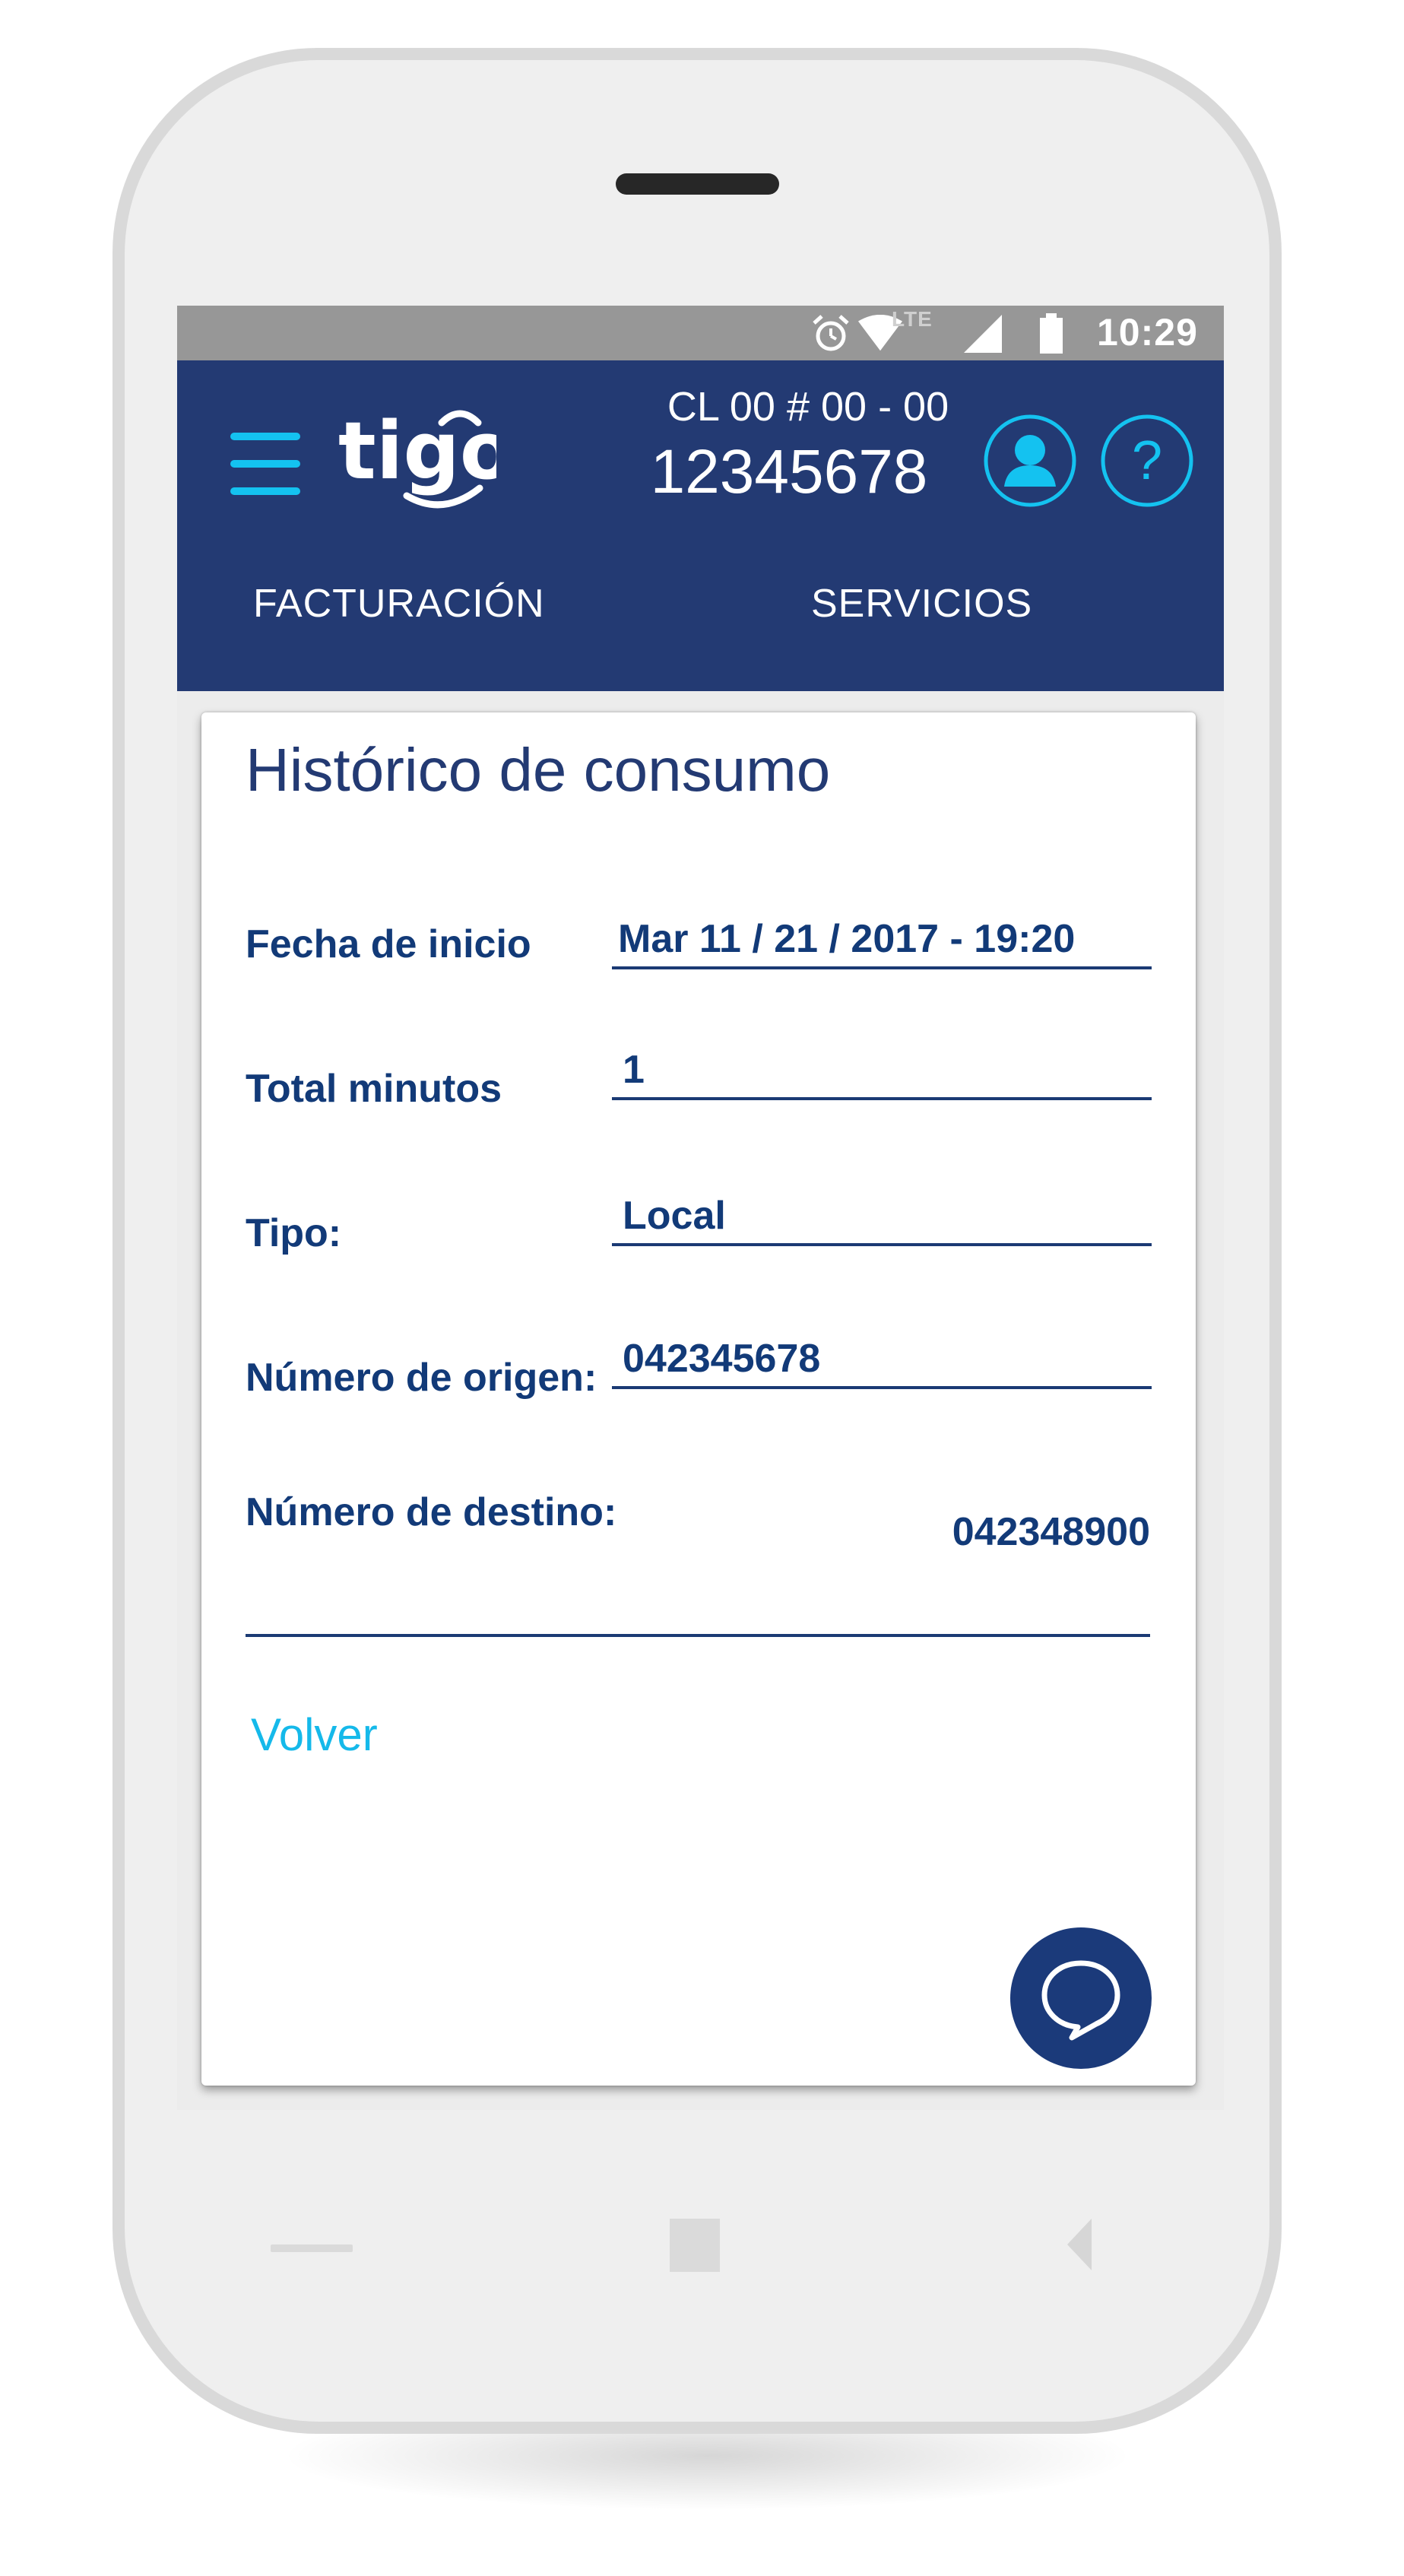  What do you see at coordinates (312, 2248) in the screenshot?
I see `nav-back-button` at bounding box center [312, 2248].